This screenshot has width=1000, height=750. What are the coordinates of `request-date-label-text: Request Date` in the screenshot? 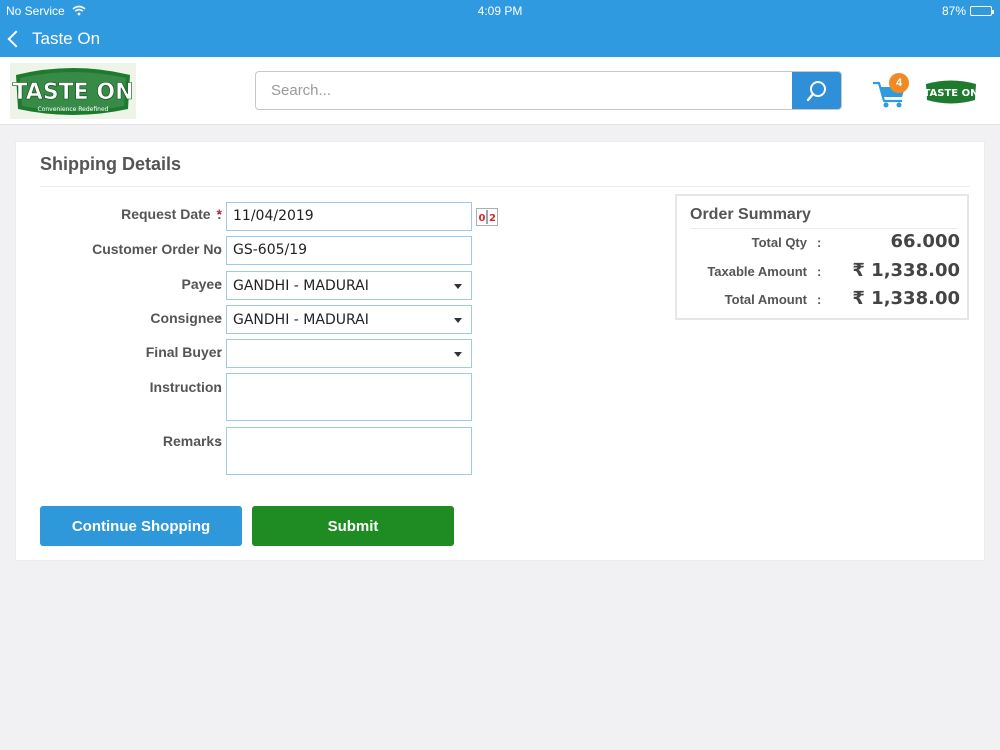 It's located at (166, 214).